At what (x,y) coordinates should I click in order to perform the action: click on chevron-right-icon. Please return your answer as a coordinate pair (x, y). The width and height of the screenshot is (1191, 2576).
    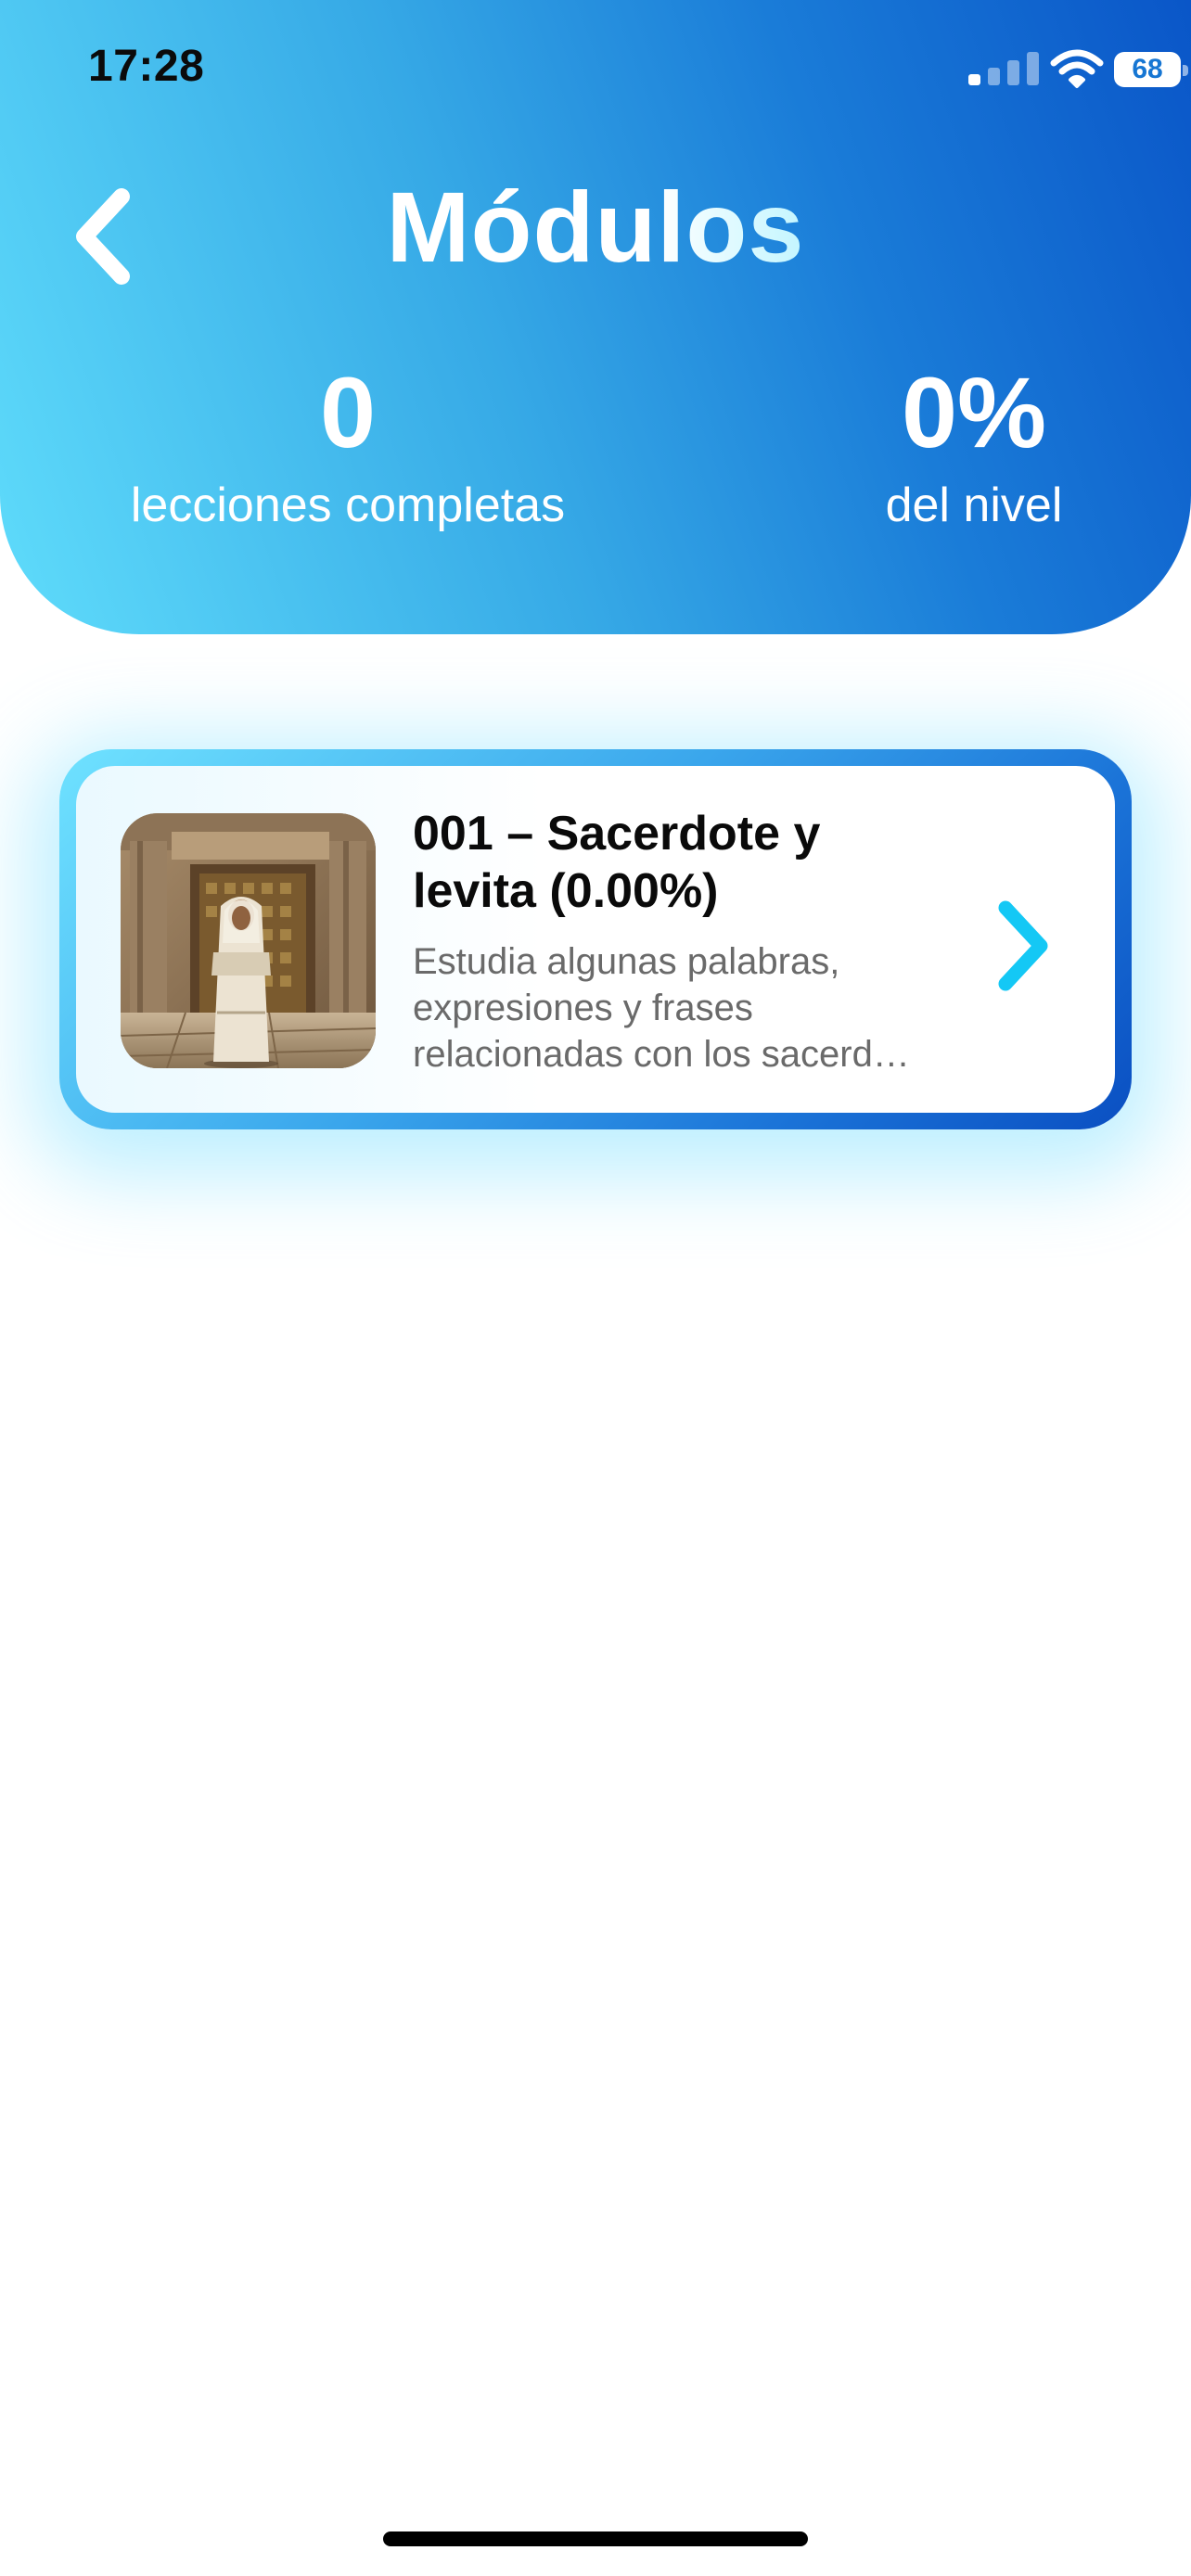
    Looking at the image, I should click on (1024, 946).